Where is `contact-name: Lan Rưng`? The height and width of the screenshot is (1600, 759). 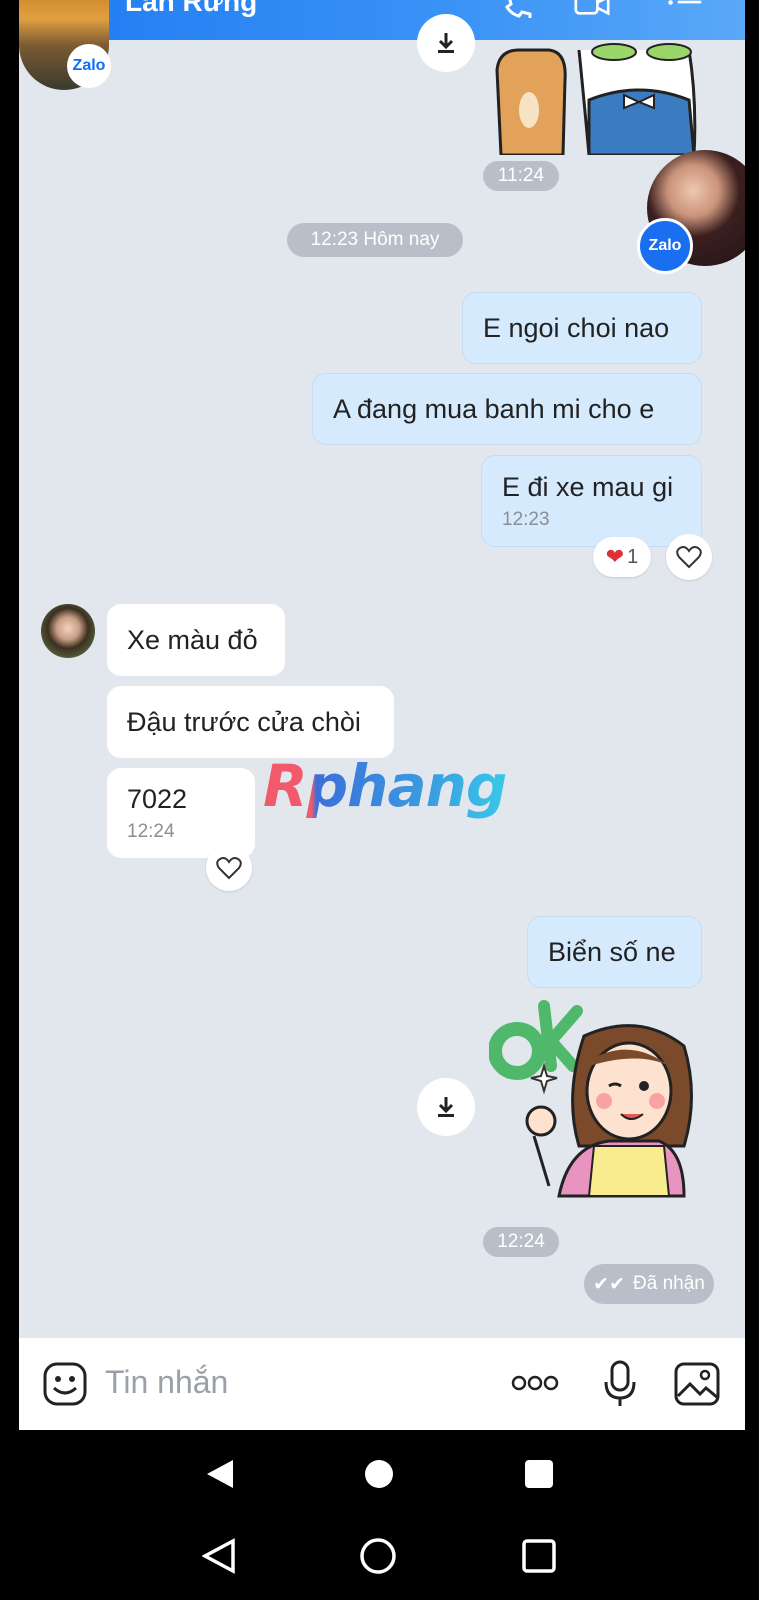
contact-name: Lan Rưng is located at coordinates (191, 9).